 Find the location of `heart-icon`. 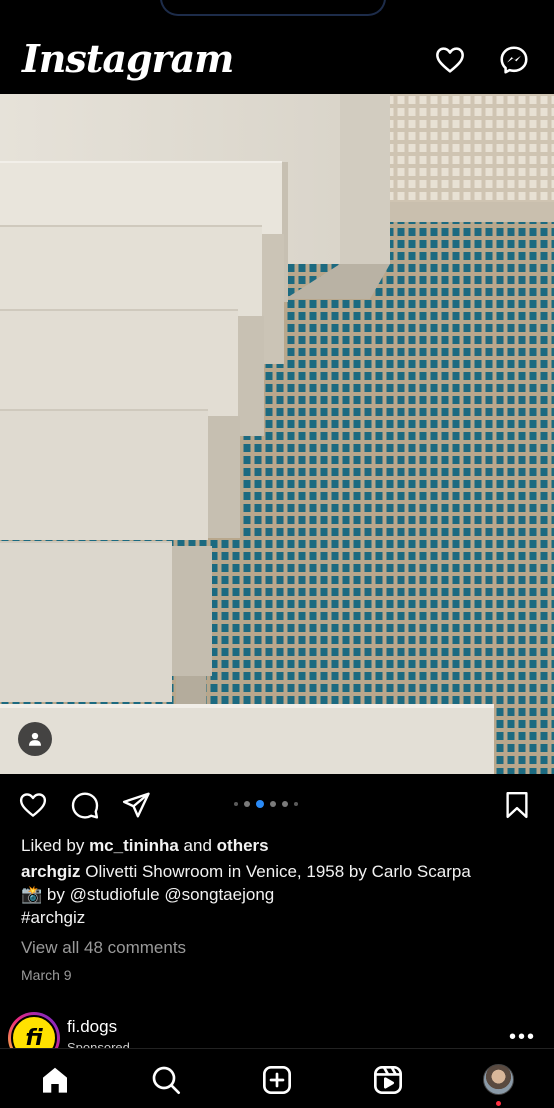

heart-icon is located at coordinates (450, 60).